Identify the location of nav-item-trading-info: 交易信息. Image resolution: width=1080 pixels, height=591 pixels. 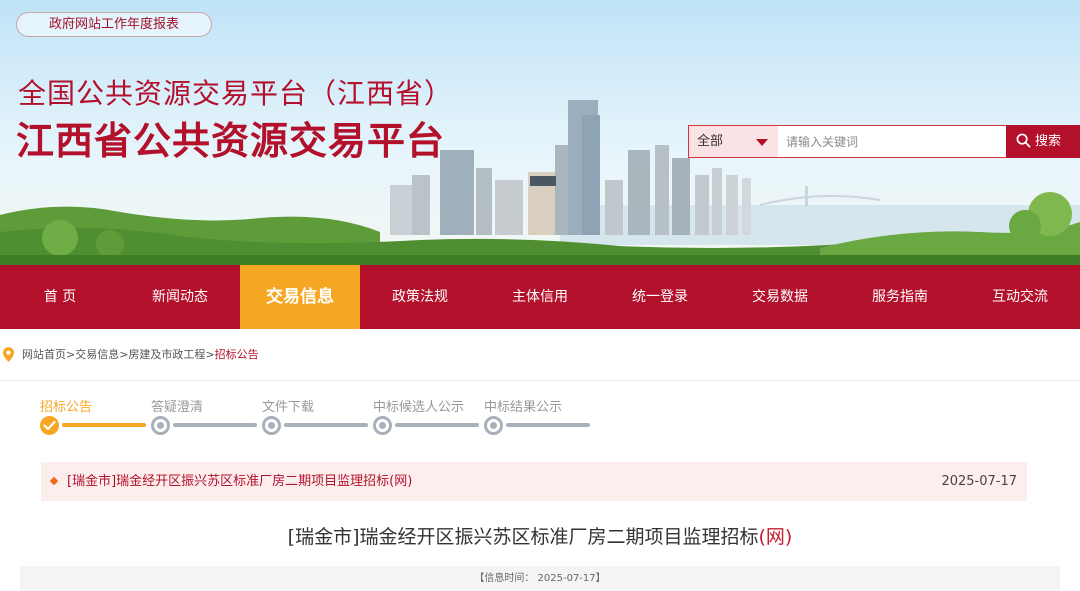
(300, 297).